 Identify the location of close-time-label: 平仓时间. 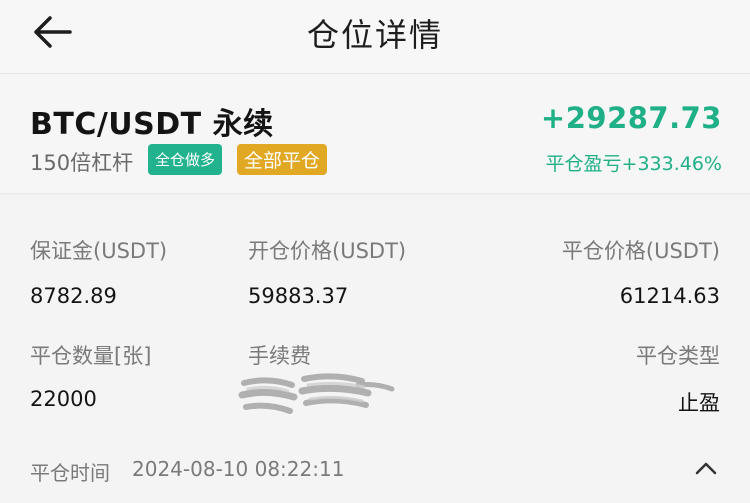
(70, 473).